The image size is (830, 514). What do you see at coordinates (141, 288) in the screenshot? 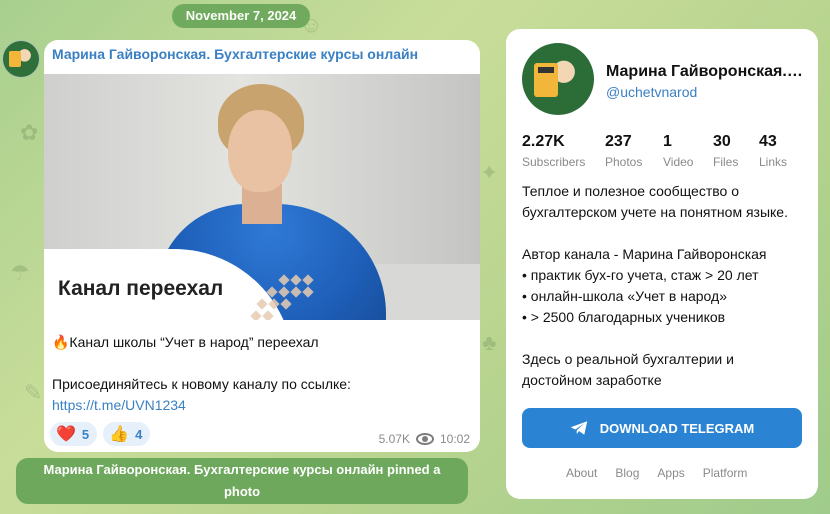
I see `photo-title: Канал переехал` at bounding box center [141, 288].